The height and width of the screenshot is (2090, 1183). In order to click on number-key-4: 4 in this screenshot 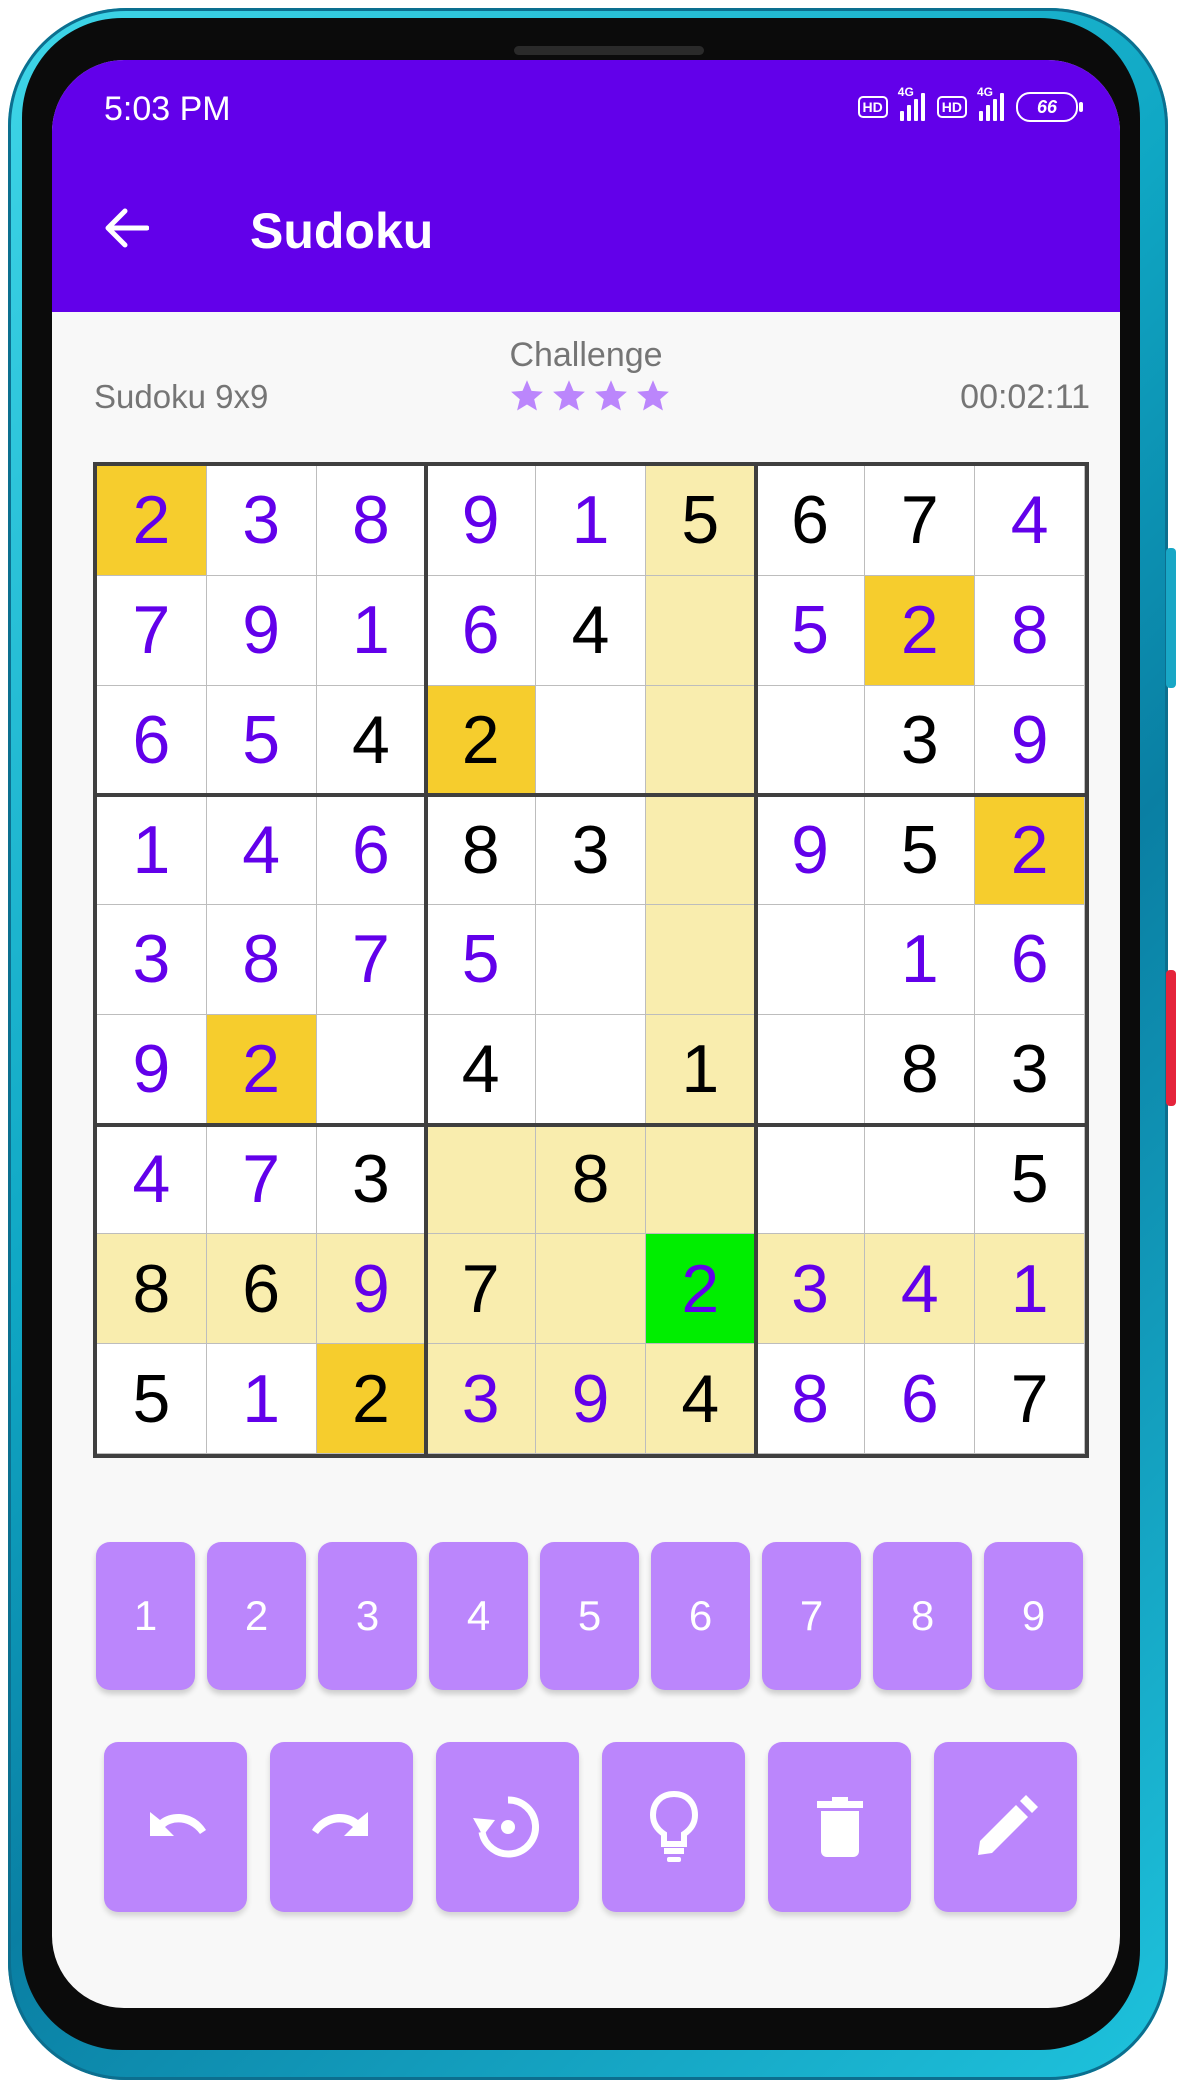, I will do `click(478, 1616)`.